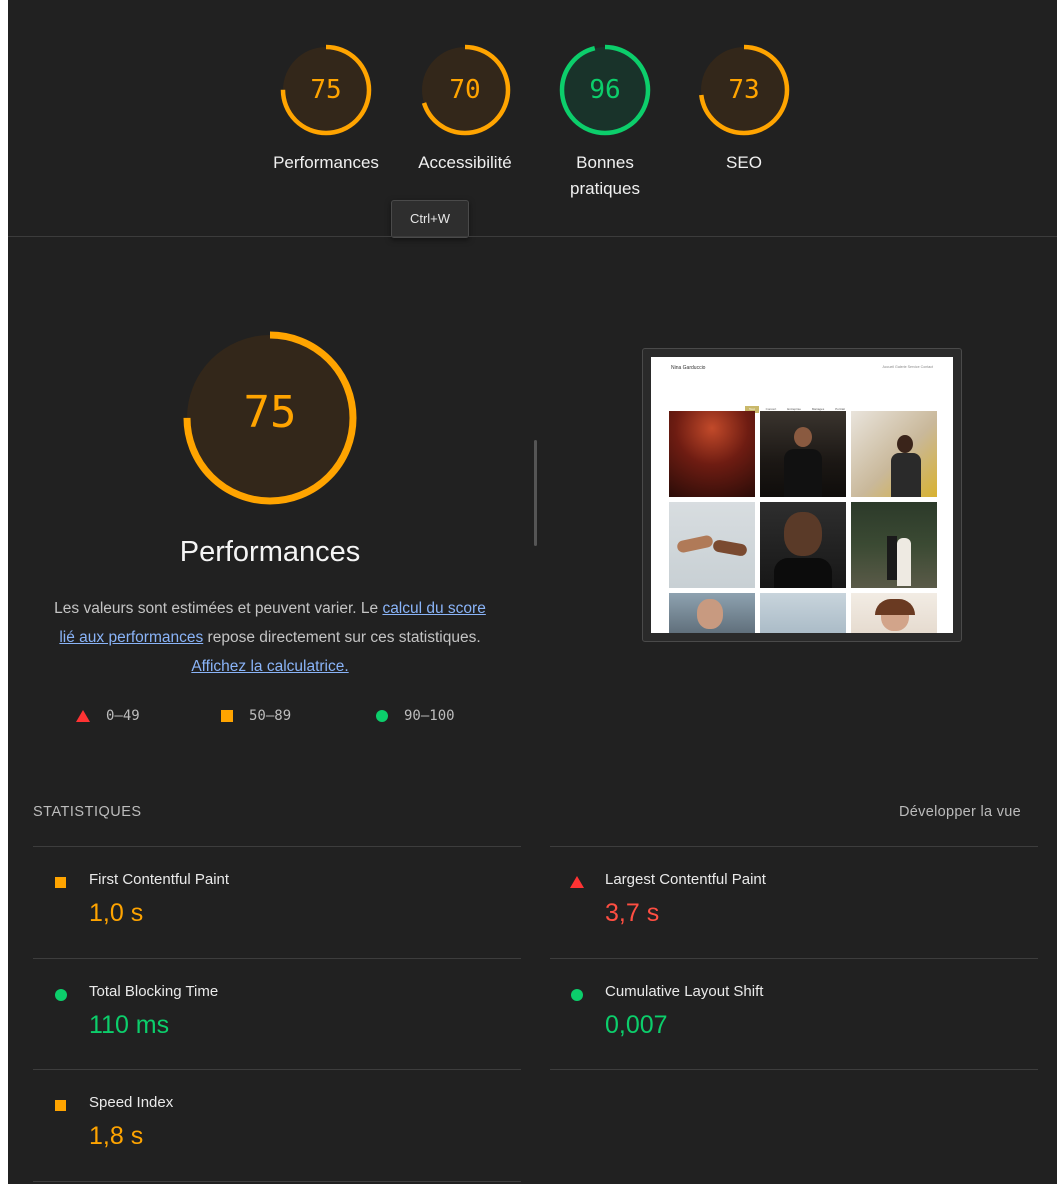 The width and height of the screenshot is (1057, 1184). I want to click on metric-name: Largest Contentful Paint, so click(685, 879).